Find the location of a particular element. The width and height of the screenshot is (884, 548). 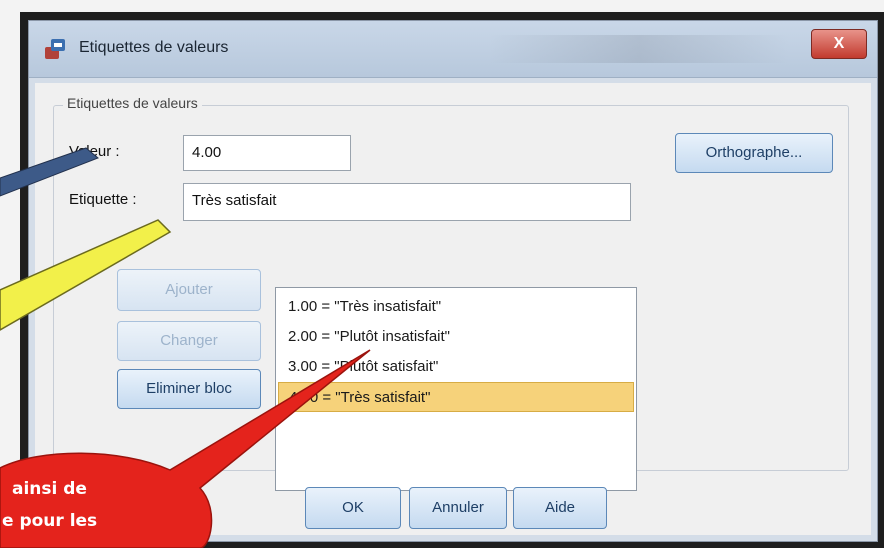

blue-pointer-arrow is located at coordinates (49, 172).